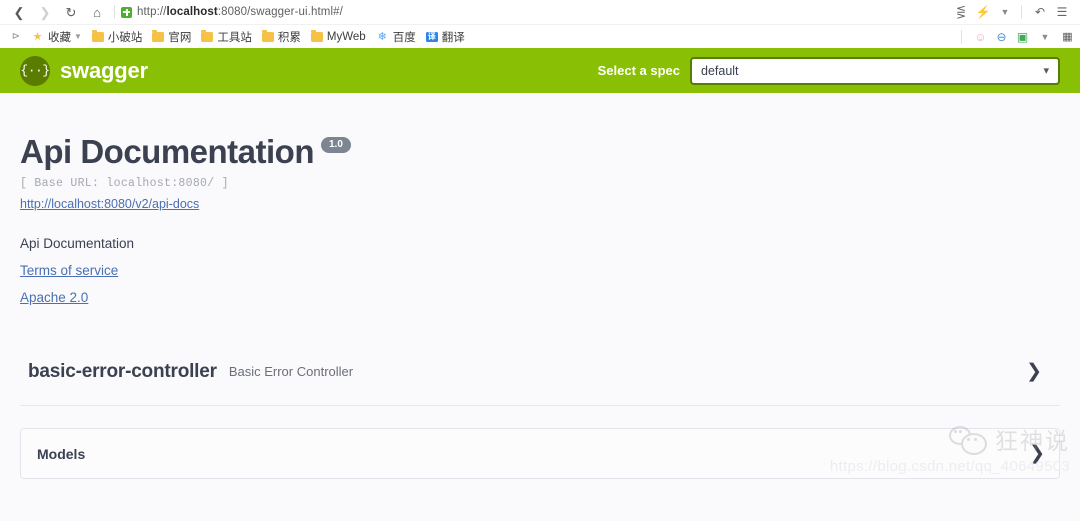  I want to click on spec-selector-label: Select a spec, so click(638, 70).